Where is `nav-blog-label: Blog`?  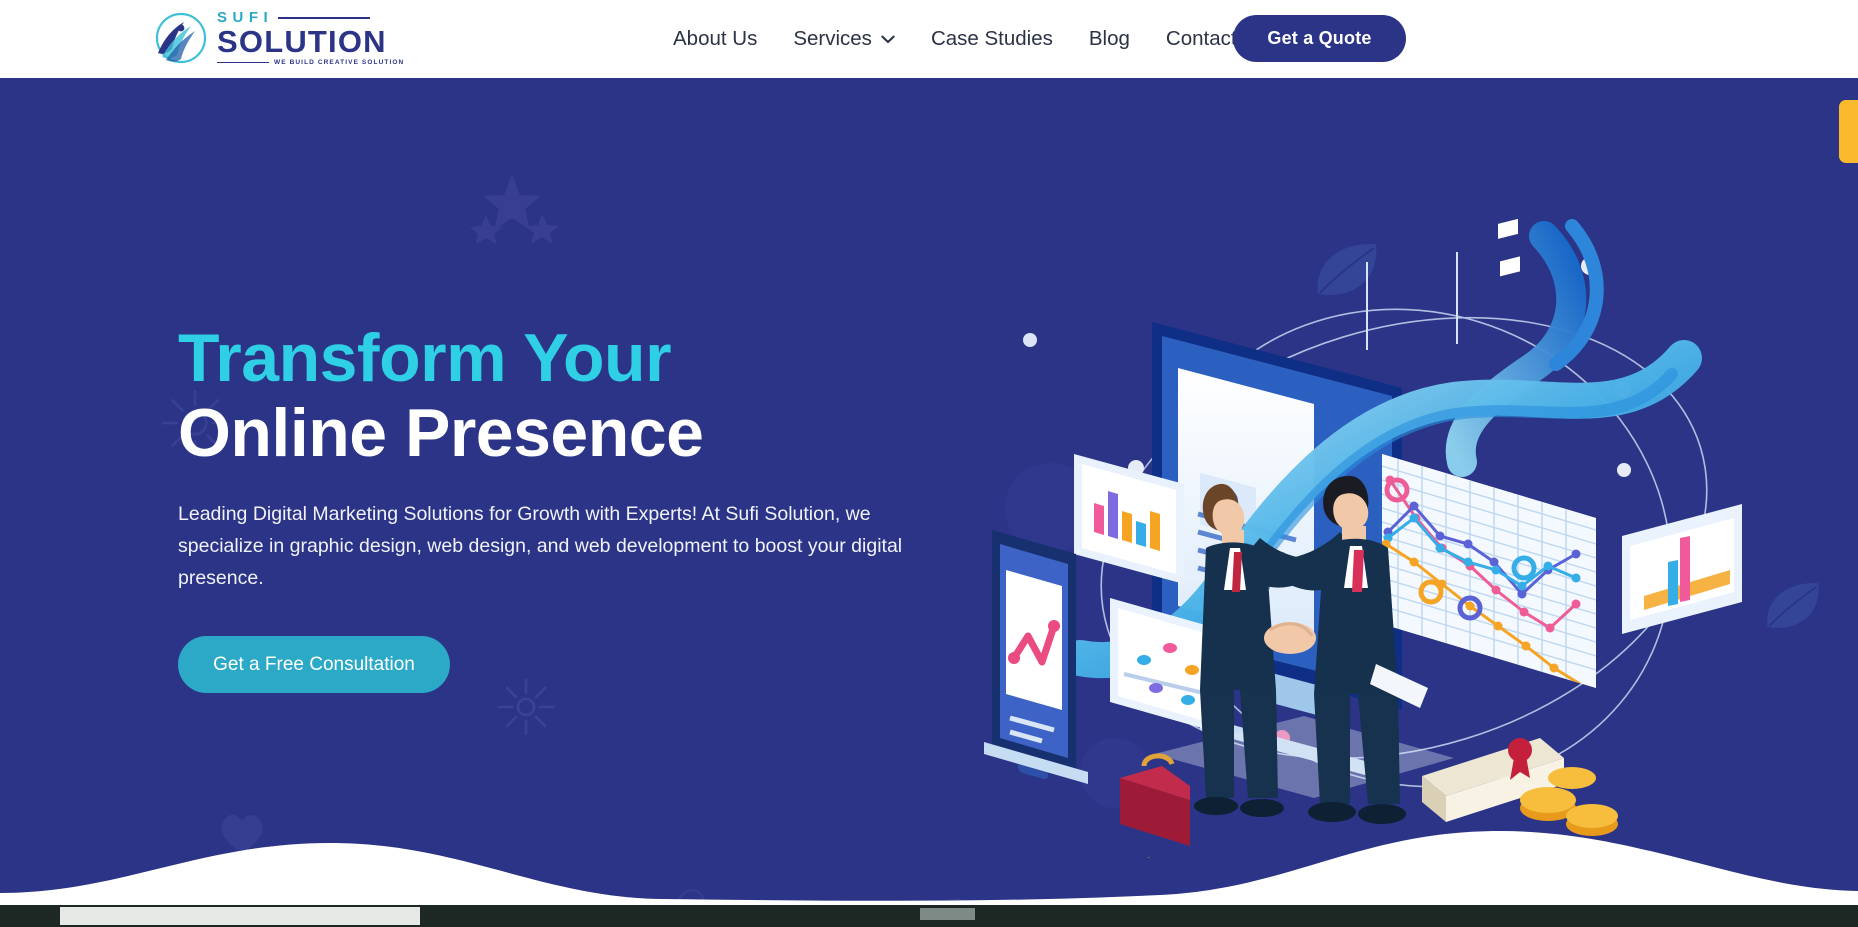 nav-blog-label: Blog is located at coordinates (1109, 38).